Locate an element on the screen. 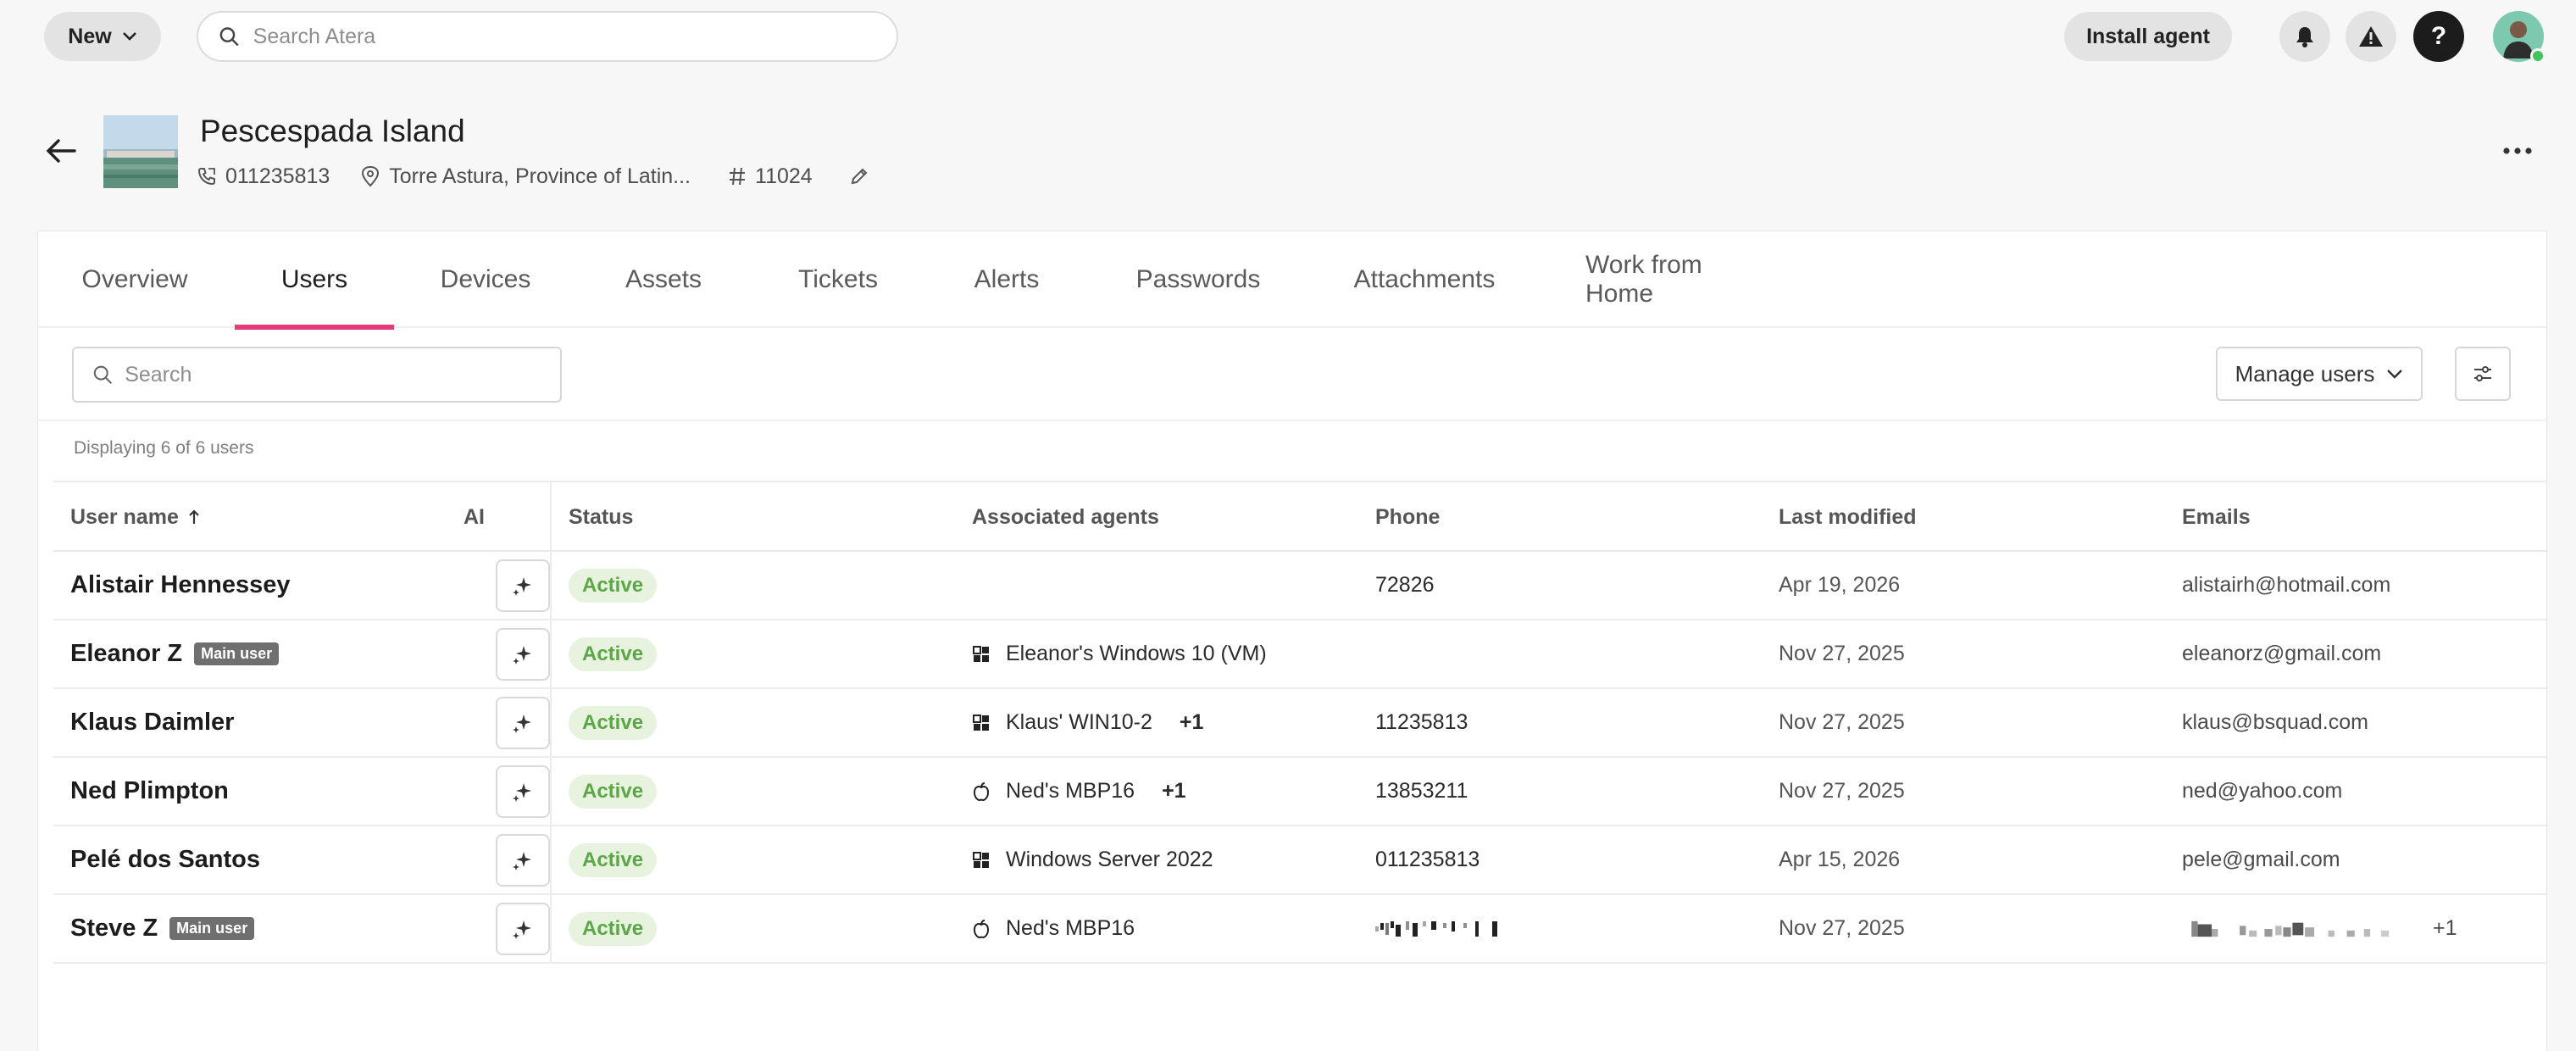 The height and width of the screenshot is (1051, 2576). column-phone: Phone is located at coordinates (1407, 517).